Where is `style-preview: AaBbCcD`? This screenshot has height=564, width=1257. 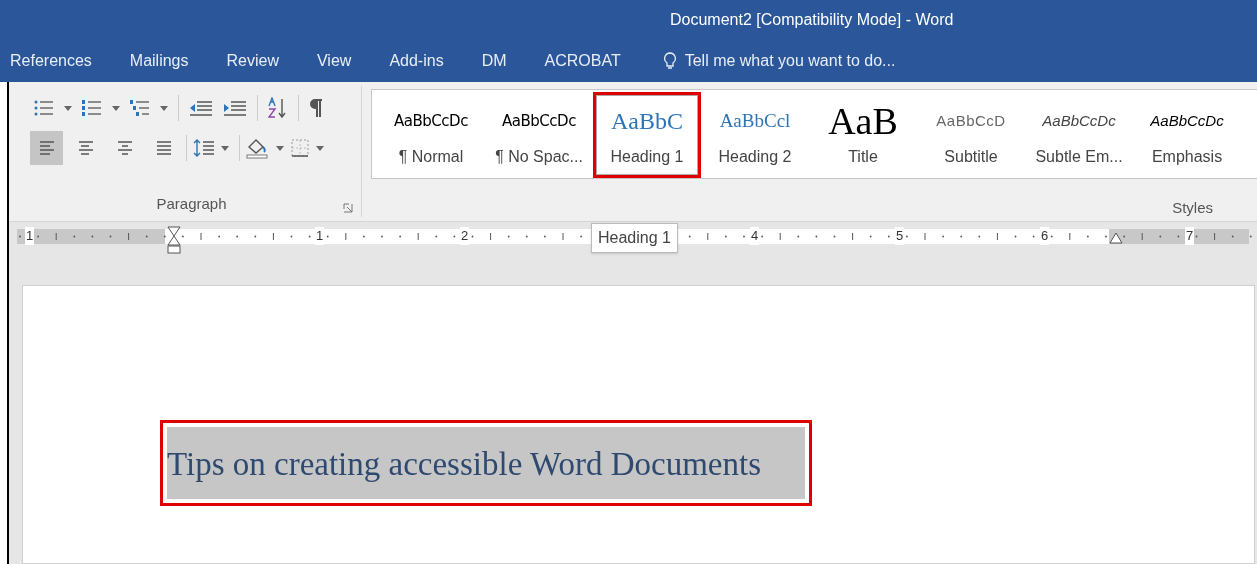 style-preview: AaBbCcD is located at coordinates (971, 120).